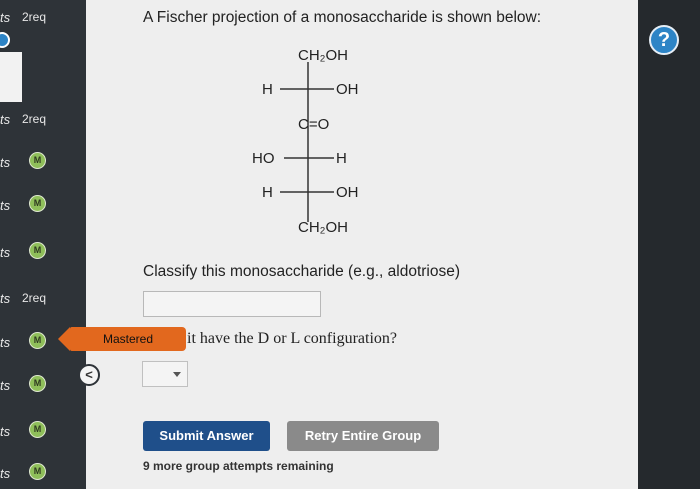 Image resolution: width=700 pixels, height=489 pixels. What do you see at coordinates (292, 338) in the screenshot?
I see `config-prompt: it have the D or L configuration?` at bounding box center [292, 338].